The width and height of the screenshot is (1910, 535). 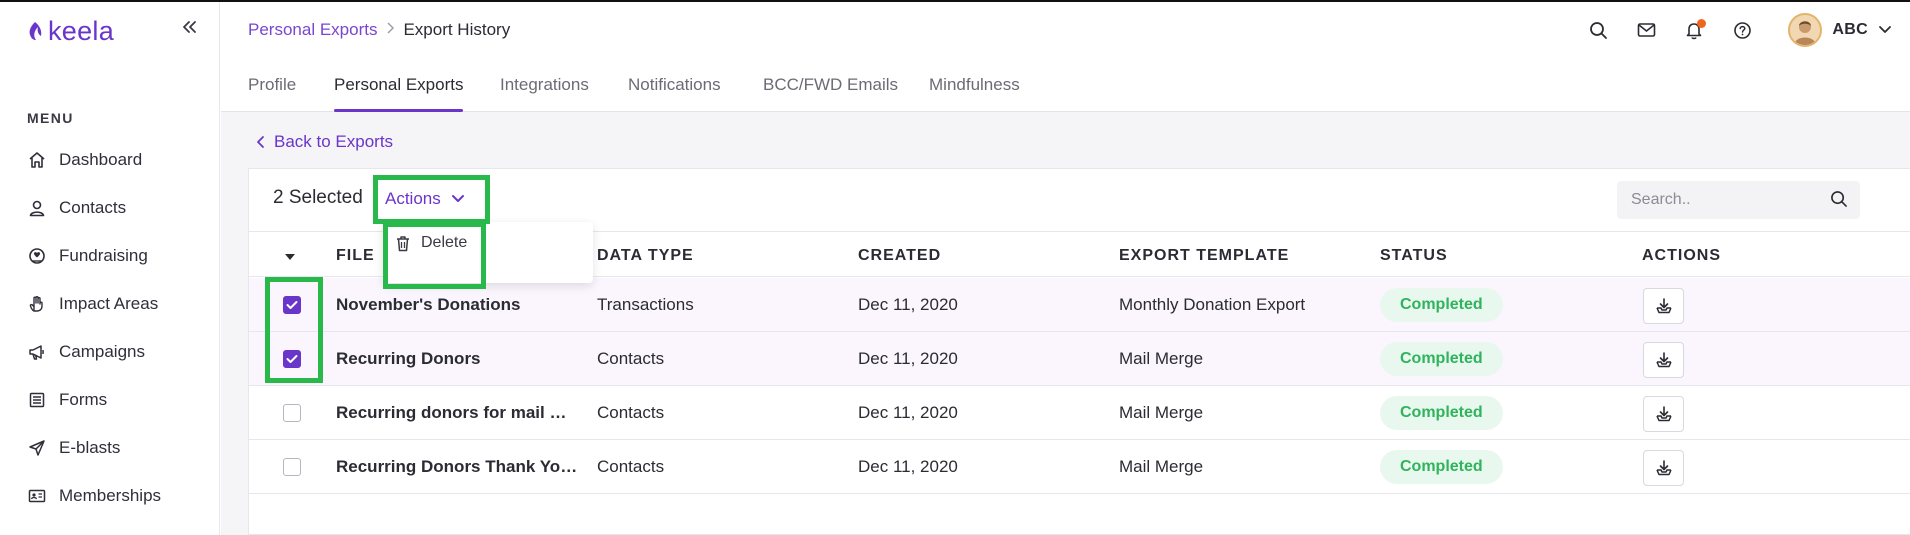 I want to click on mail-button, so click(x=1646, y=30).